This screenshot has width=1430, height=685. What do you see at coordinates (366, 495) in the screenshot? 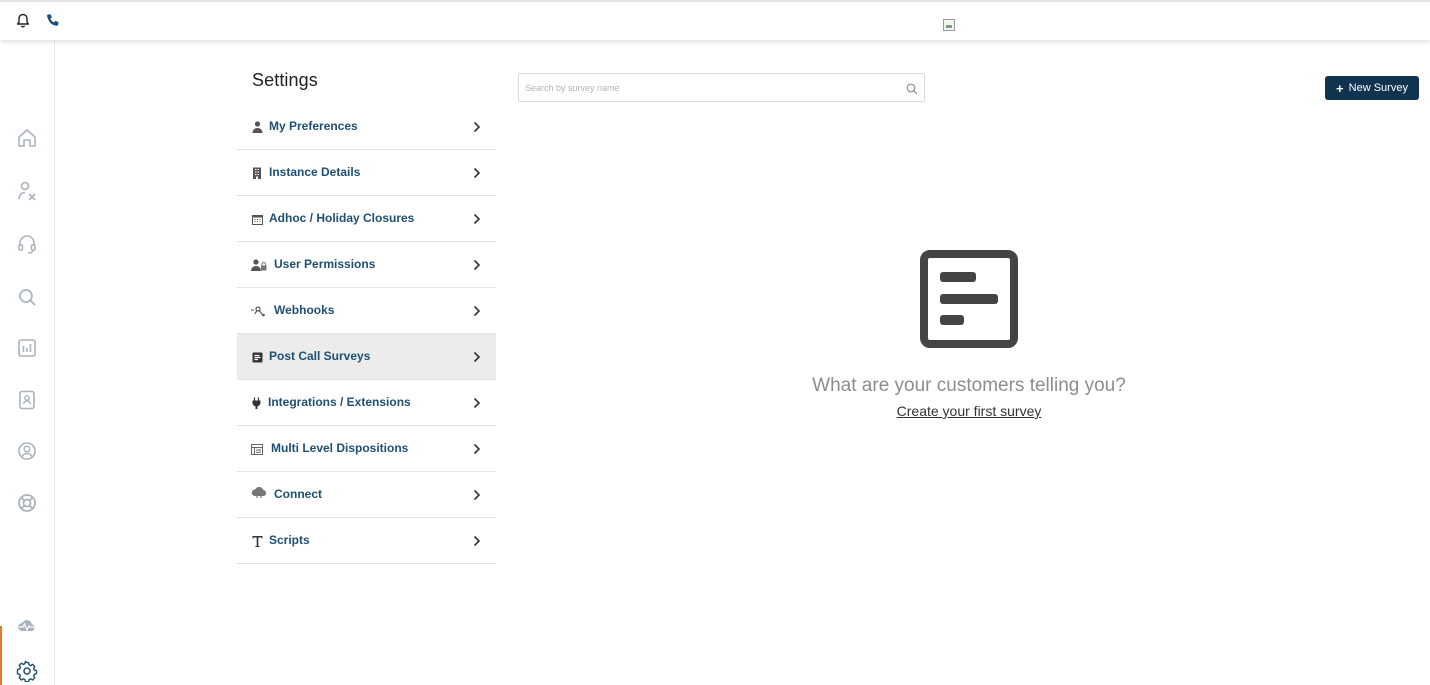
I see `menu-item-connect: Connect` at bounding box center [366, 495].